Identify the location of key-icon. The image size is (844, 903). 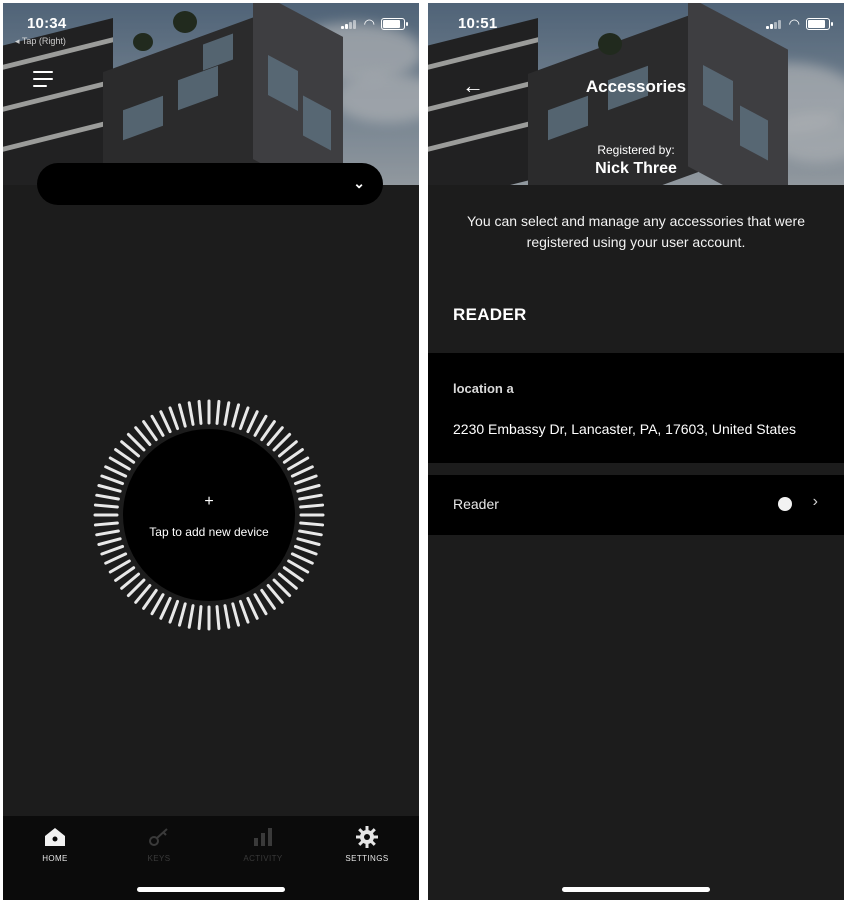
(158, 837).